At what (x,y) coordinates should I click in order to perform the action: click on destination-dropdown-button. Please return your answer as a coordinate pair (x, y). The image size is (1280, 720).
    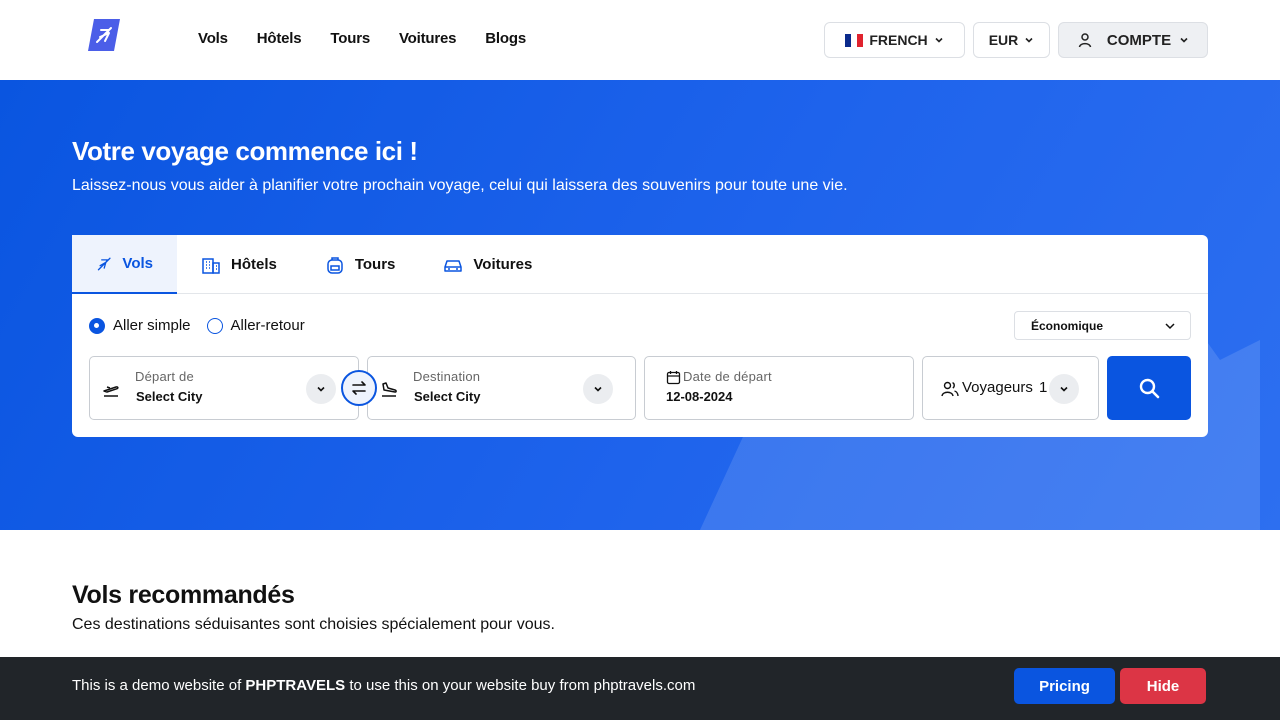
    Looking at the image, I should click on (598, 389).